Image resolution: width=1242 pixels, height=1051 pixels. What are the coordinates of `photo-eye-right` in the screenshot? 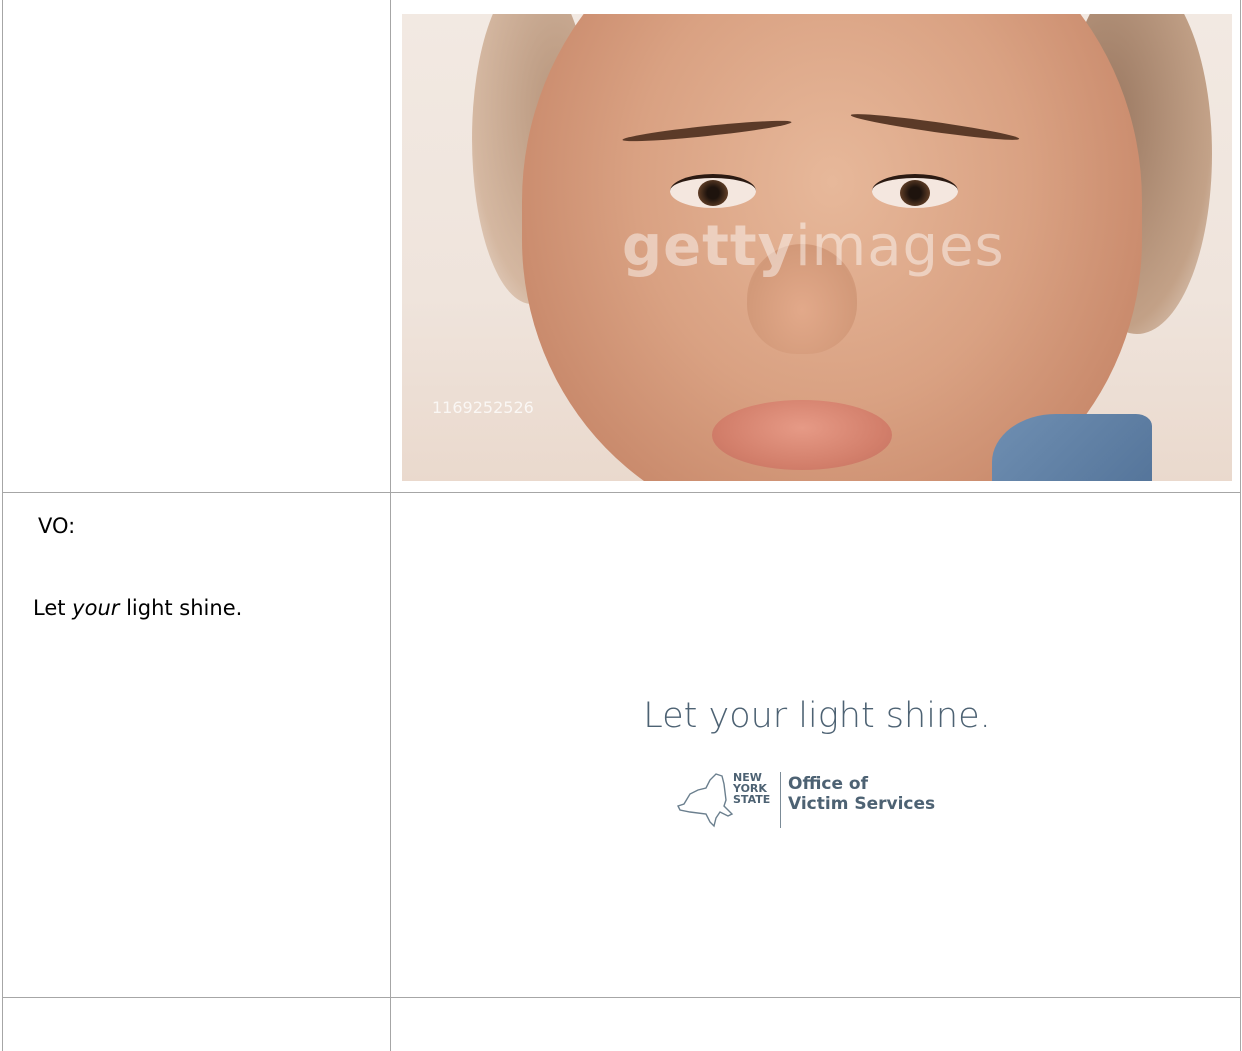 It's located at (915, 191).